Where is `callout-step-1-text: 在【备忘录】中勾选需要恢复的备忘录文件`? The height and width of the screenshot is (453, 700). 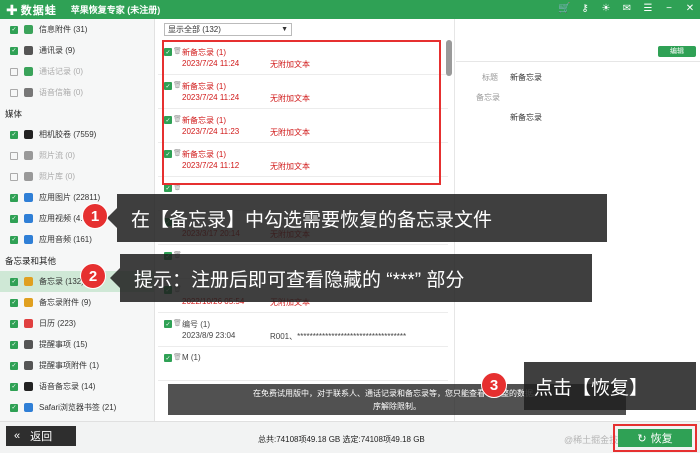 callout-step-1-text: 在【备忘录】中勾选需要恢复的备忘录文件 is located at coordinates (312, 220).